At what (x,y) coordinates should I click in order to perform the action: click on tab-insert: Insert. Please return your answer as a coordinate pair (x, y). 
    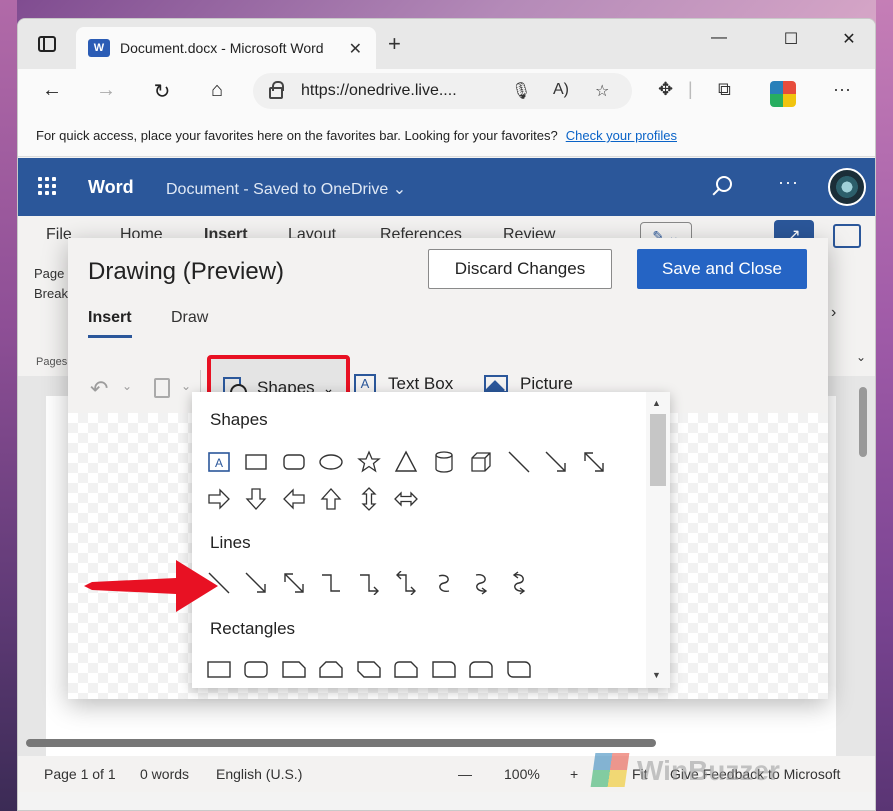
    Looking at the image, I should click on (110, 323).